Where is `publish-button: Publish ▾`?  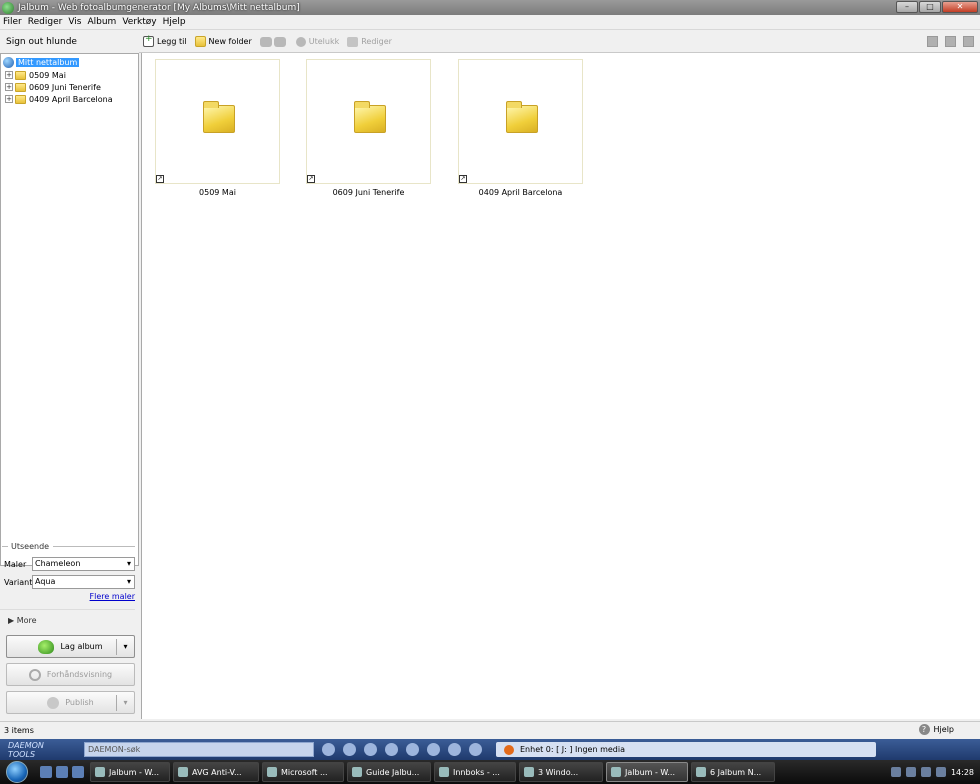 publish-button: Publish ▾ is located at coordinates (70, 702).